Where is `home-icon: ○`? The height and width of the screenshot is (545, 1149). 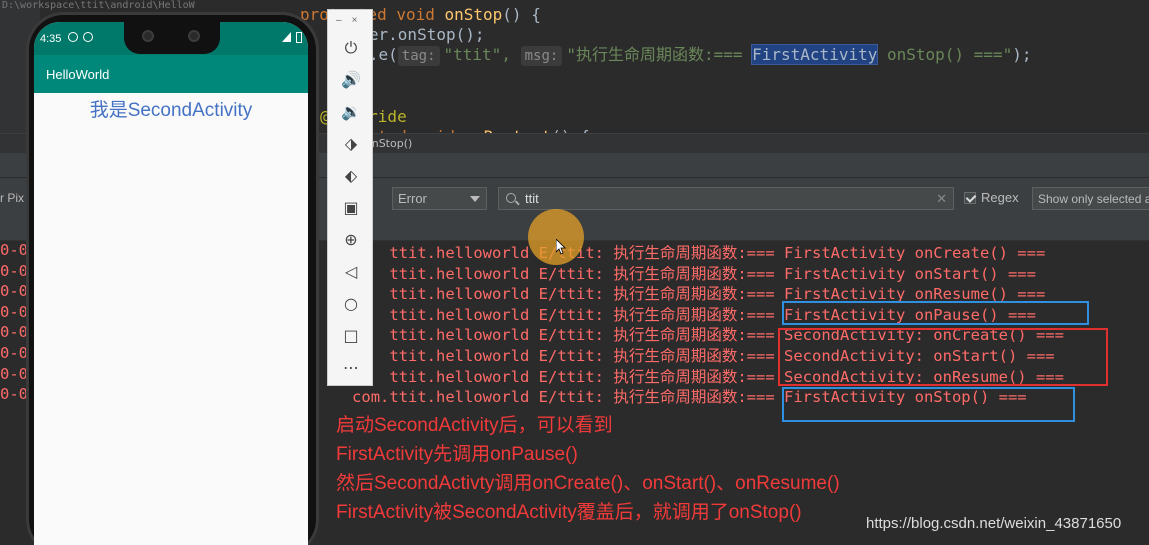 home-icon: ○ is located at coordinates (351, 304).